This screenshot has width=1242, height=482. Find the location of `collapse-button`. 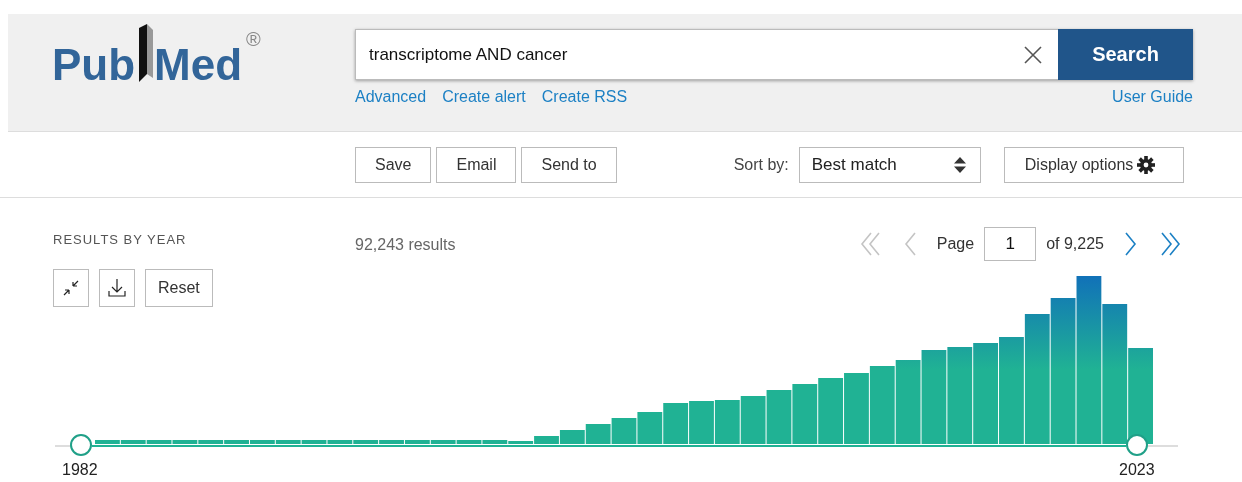

collapse-button is located at coordinates (71, 288).